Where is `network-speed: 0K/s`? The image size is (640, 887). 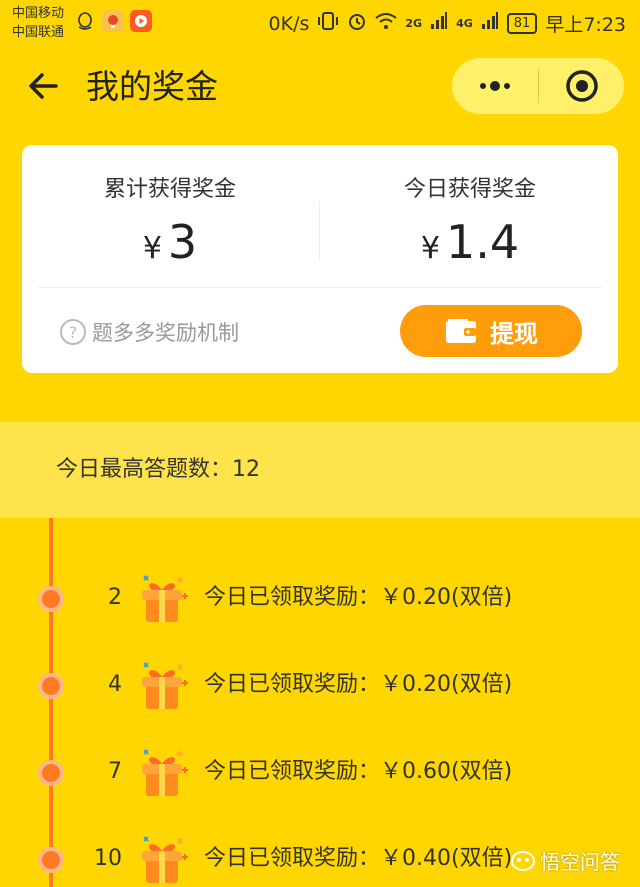
network-speed: 0K/s is located at coordinates (289, 23).